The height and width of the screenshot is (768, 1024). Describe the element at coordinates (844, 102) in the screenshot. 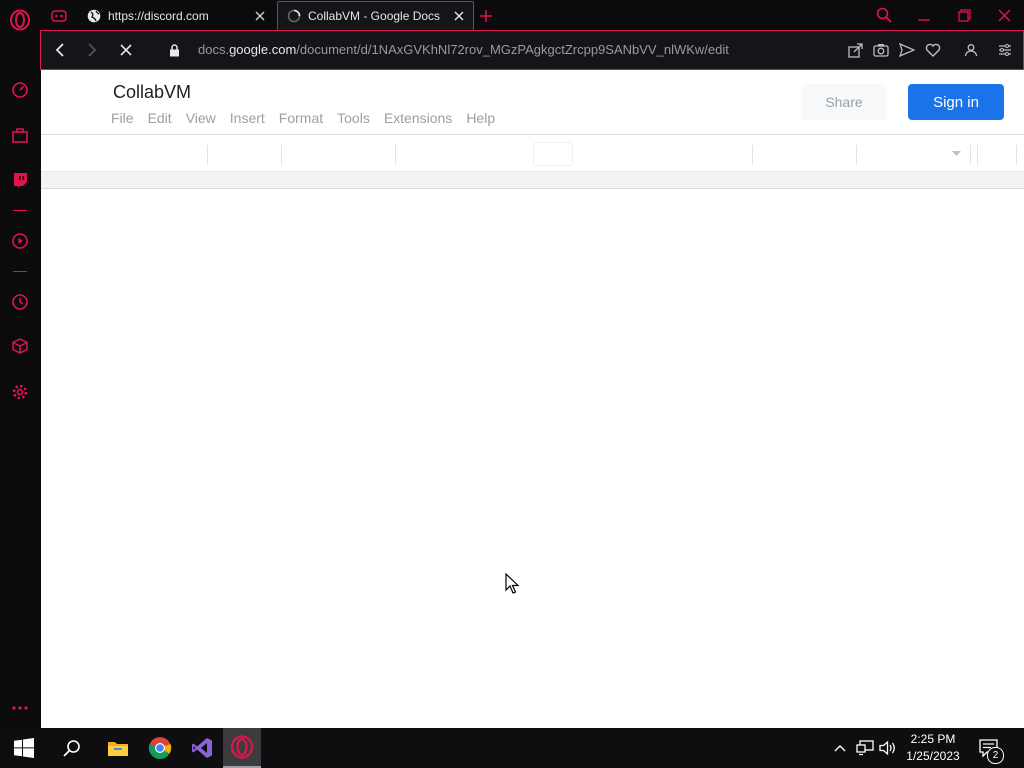

I see `share-button: Share` at that location.